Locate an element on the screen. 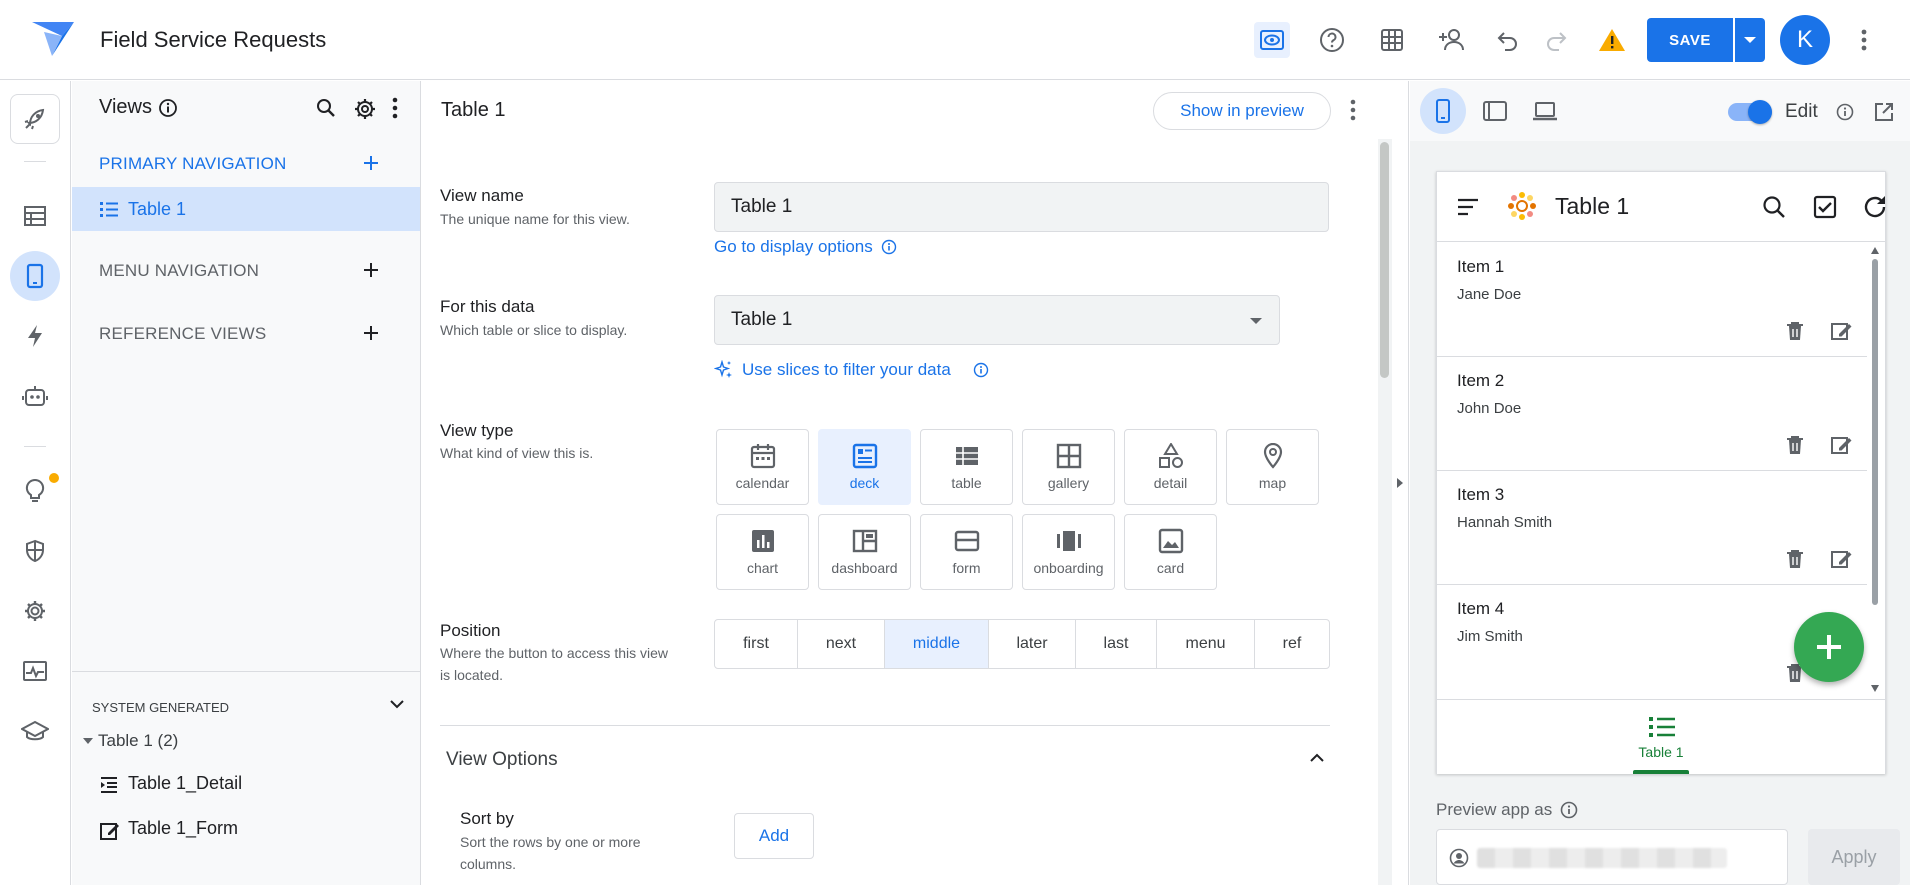  preview-list-scrollbar is located at coordinates (1875, 470).